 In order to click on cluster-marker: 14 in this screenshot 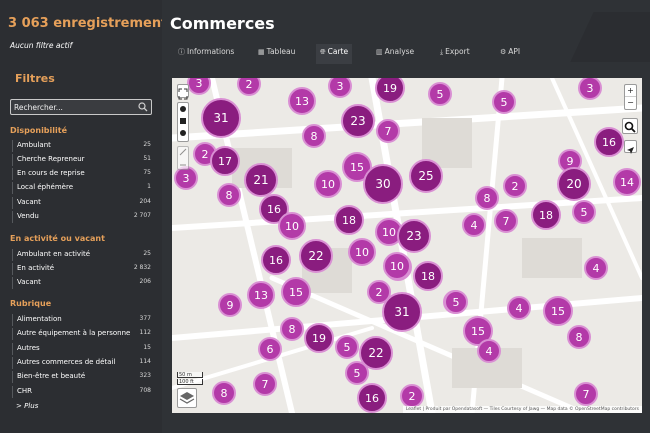, I will do `click(627, 182)`.